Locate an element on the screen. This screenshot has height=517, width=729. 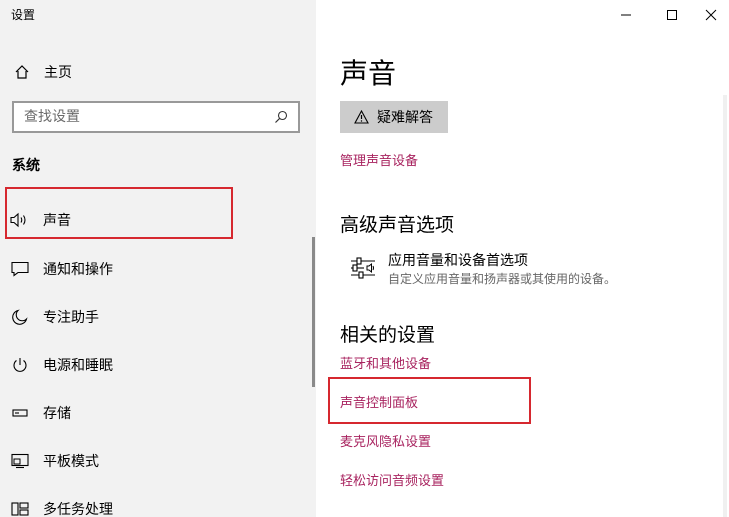
sound-control-panel-link: 声音控制面板 is located at coordinates (379, 401).